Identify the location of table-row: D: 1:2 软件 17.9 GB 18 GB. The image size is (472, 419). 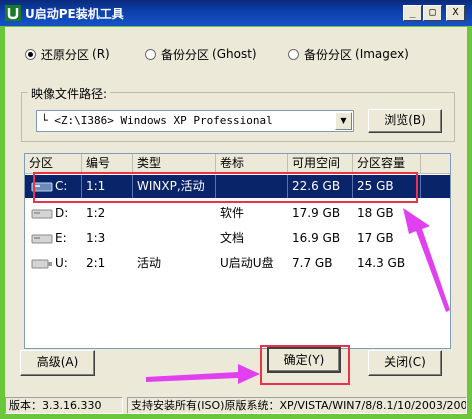
(237, 213).